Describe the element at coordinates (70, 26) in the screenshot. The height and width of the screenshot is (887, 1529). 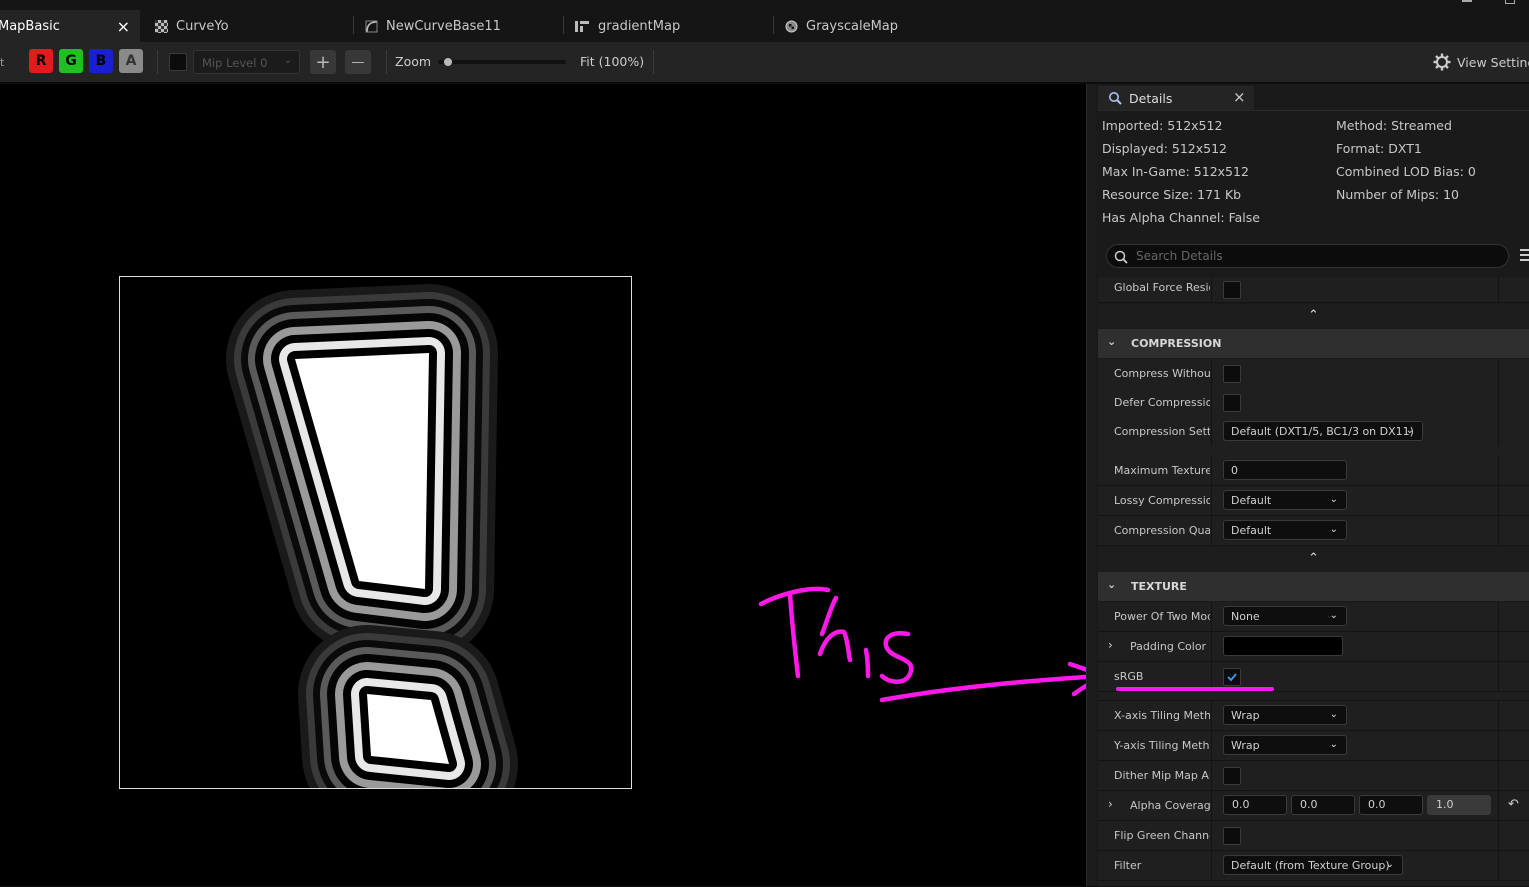
I see `tab-mapbasic: MapBasic ×` at that location.